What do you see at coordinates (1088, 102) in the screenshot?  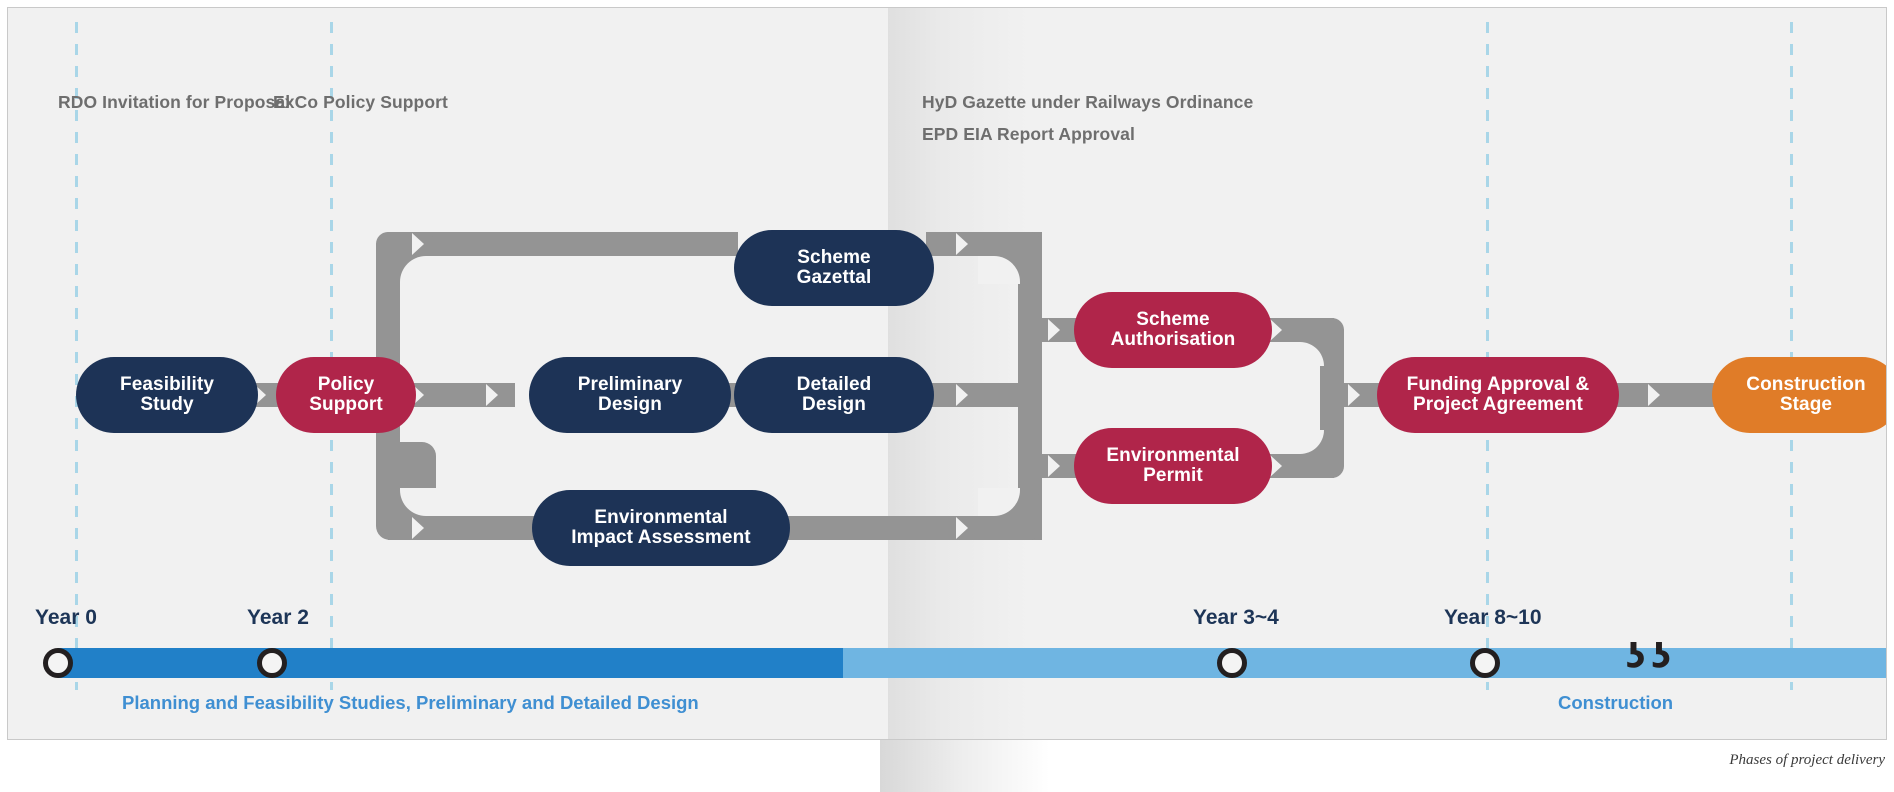 I see `annotation-hyd-gazette: HyD Gazette under Railways Ordinance` at bounding box center [1088, 102].